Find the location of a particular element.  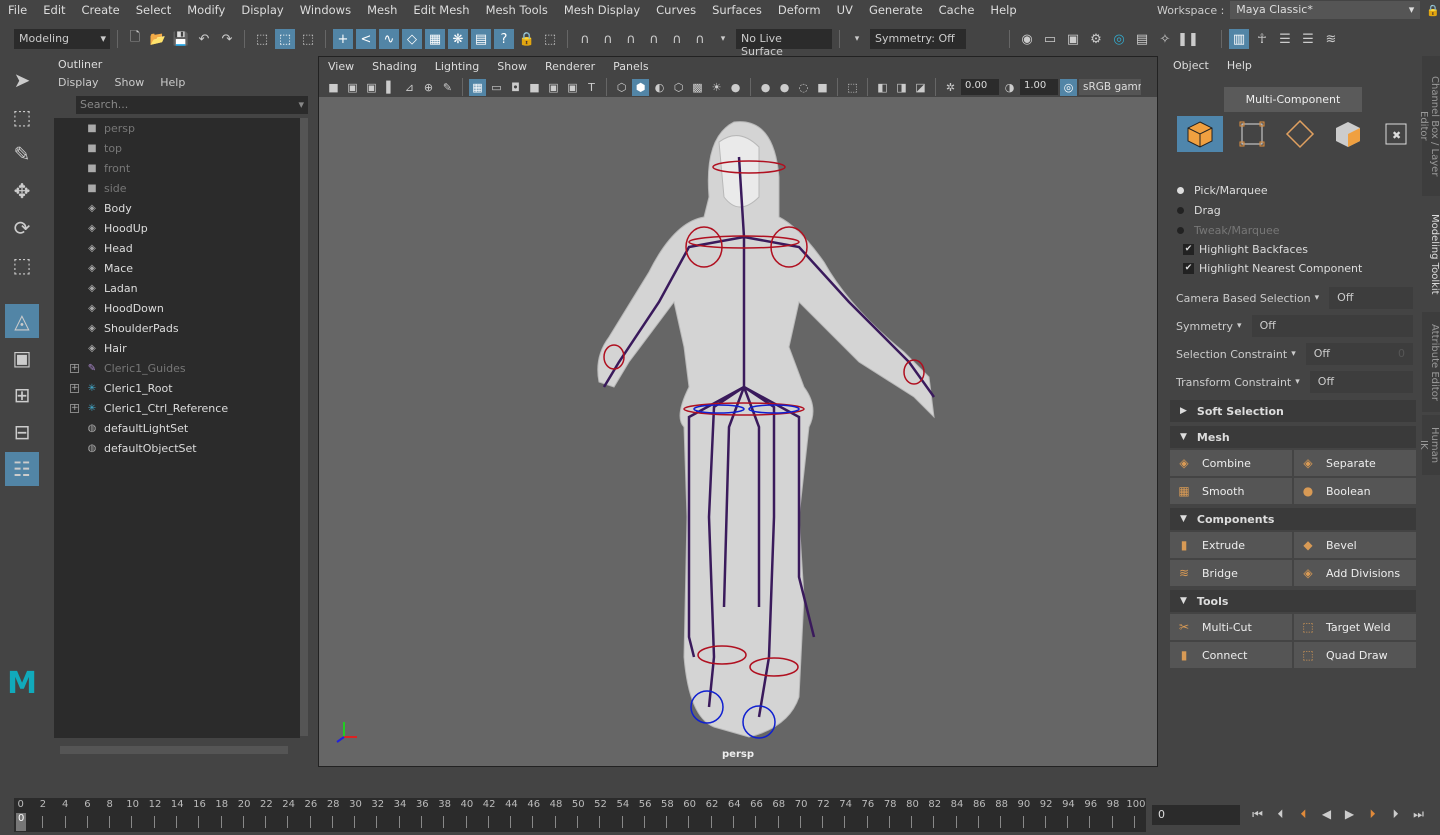

boolean-button: ● Boolean is located at coordinates (1355, 491).